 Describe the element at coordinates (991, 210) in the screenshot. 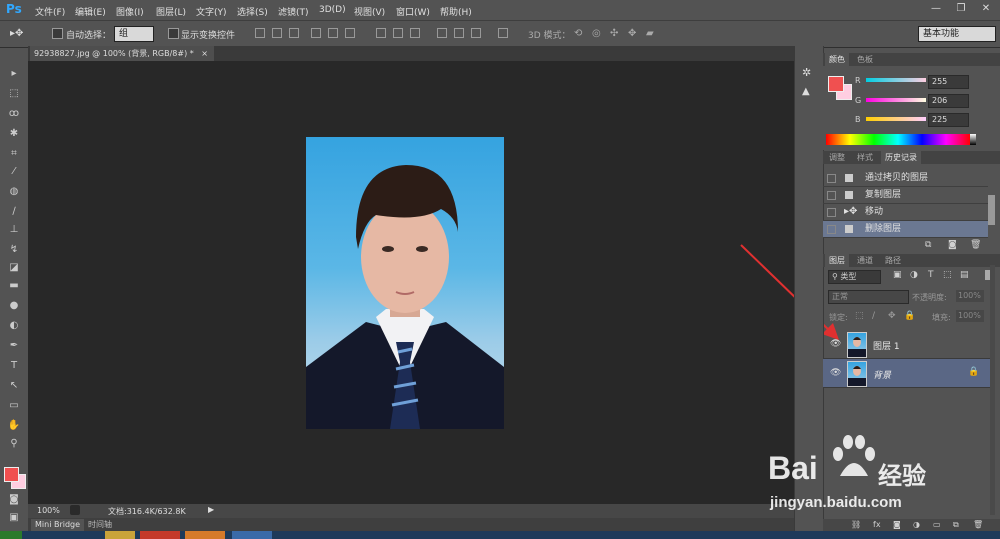

I see `history-scrollbar` at that location.